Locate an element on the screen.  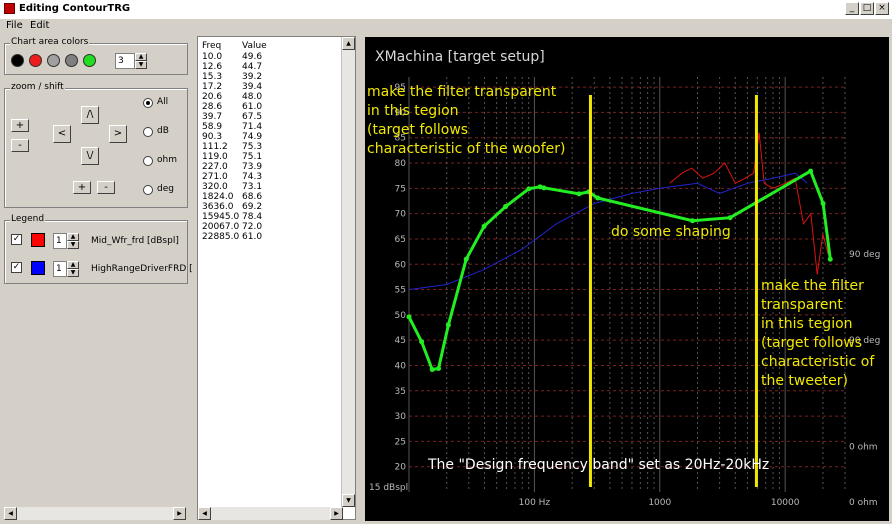
radio-deg is located at coordinates (148, 190).